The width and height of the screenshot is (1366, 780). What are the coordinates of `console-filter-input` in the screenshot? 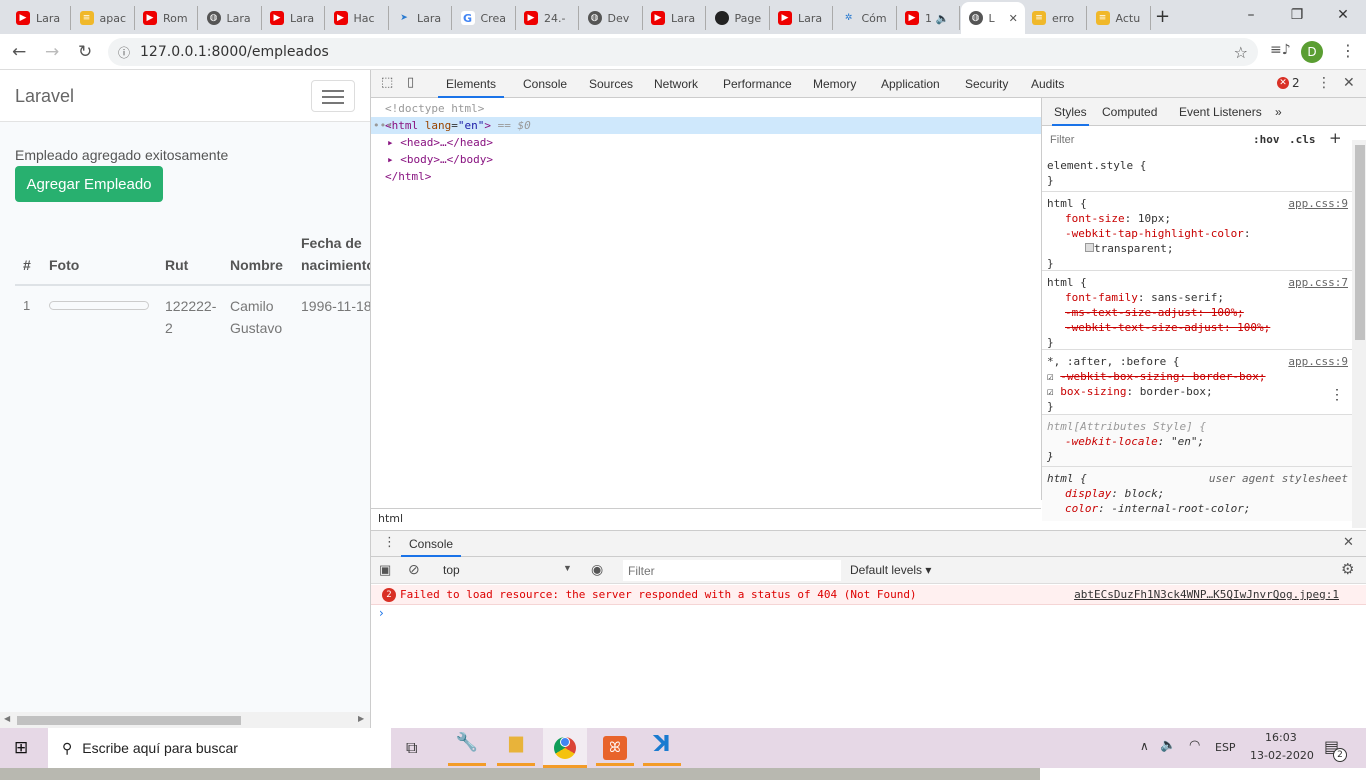 It's located at (732, 570).